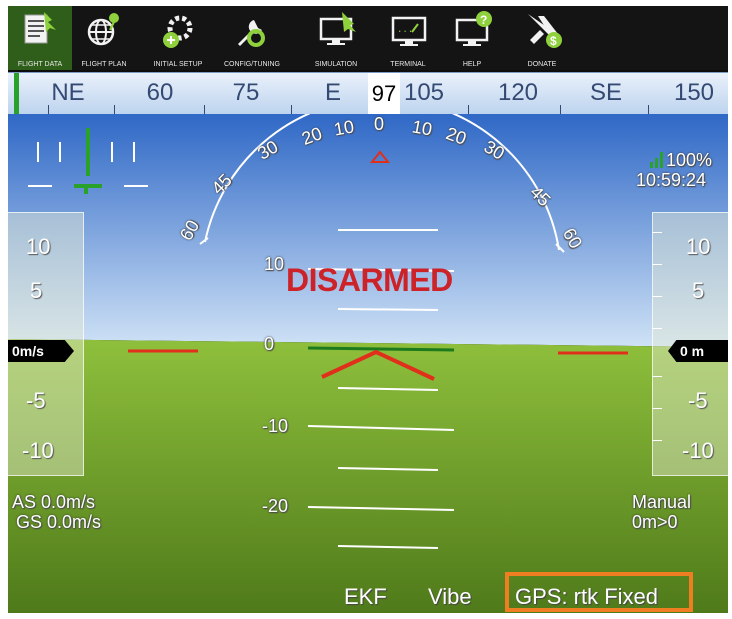 This screenshot has height=619, width=732. I want to click on gps-status: GPS: rtk Fixed, so click(586, 597).